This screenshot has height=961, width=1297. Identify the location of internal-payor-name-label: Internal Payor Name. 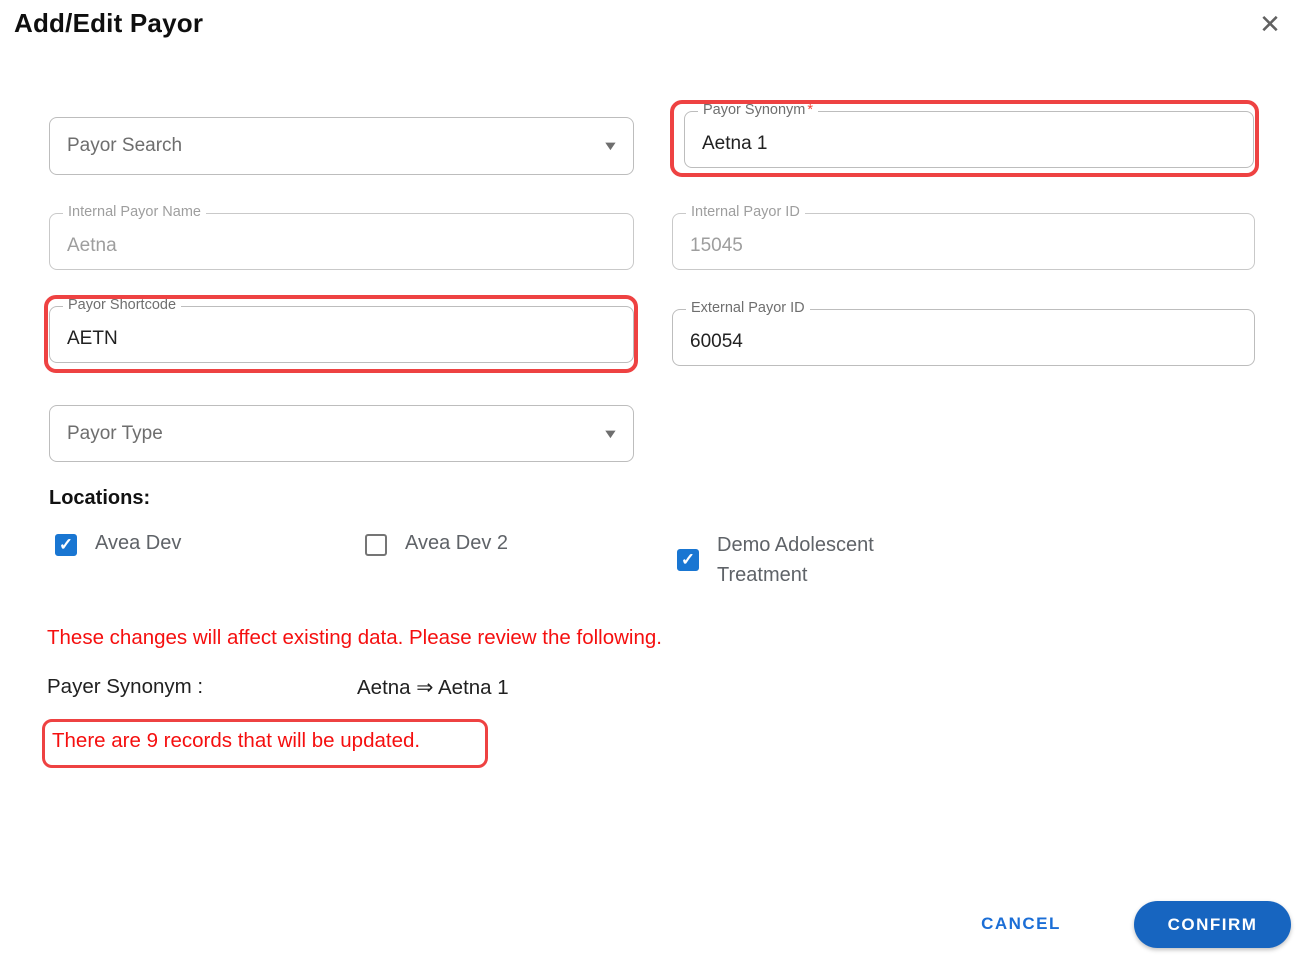
(134, 212).